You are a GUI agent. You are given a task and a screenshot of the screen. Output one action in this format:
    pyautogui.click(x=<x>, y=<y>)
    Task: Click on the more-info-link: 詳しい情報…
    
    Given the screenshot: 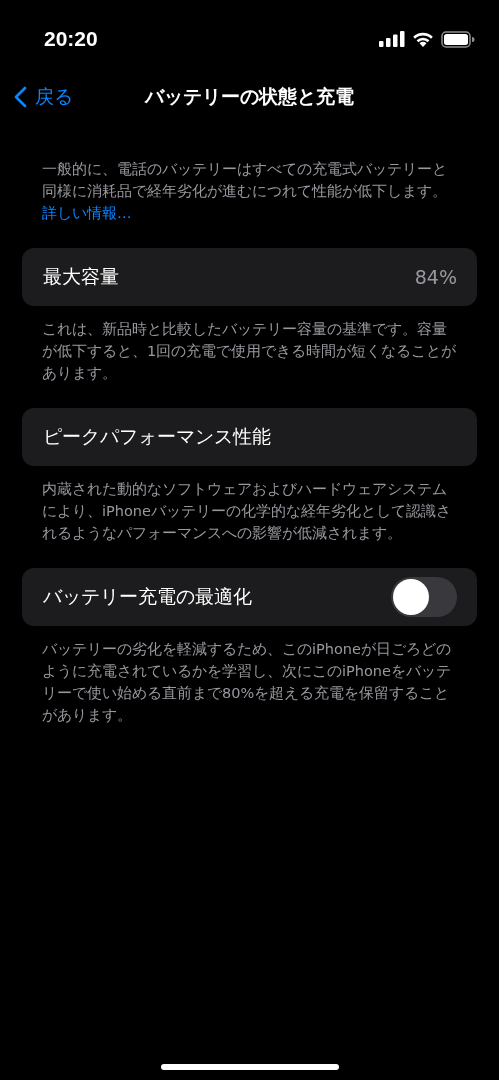 What is the action you would take?
    pyautogui.click(x=87, y=213)
    